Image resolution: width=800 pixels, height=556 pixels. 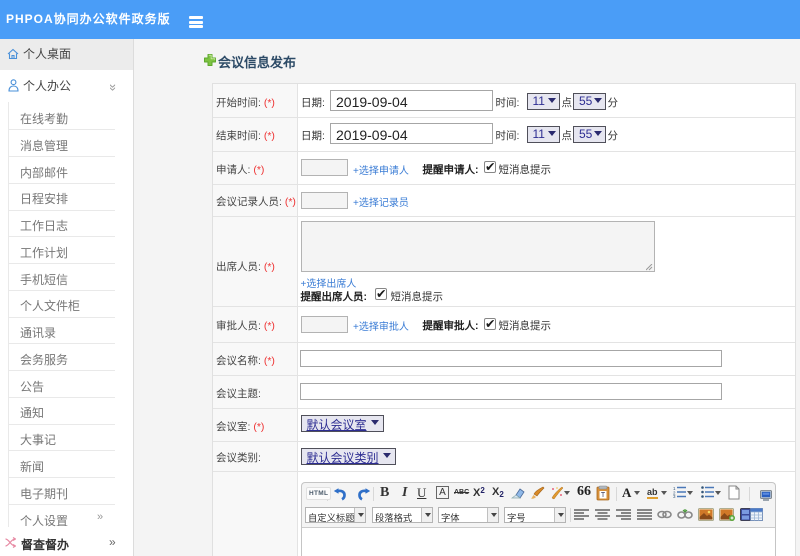 I want to click on svg-text: T, so click(x=603, y=495).